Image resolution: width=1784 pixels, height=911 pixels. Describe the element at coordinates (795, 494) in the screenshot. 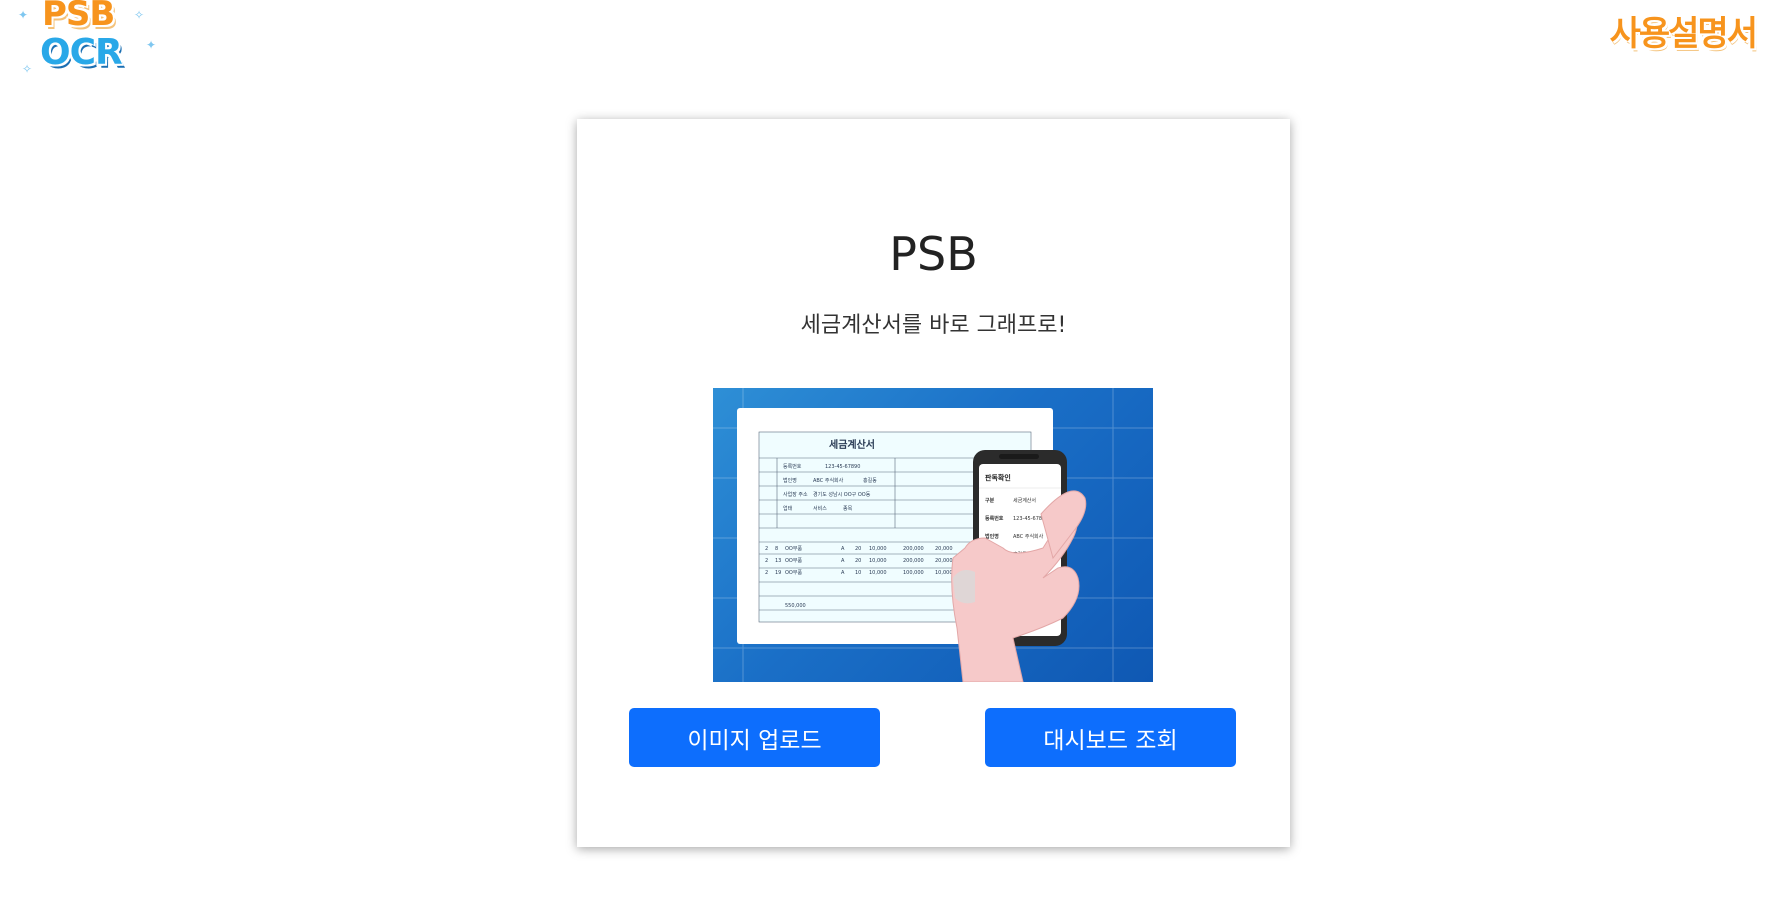

I see `doc-addr-label: 사업장 주소` at that location.